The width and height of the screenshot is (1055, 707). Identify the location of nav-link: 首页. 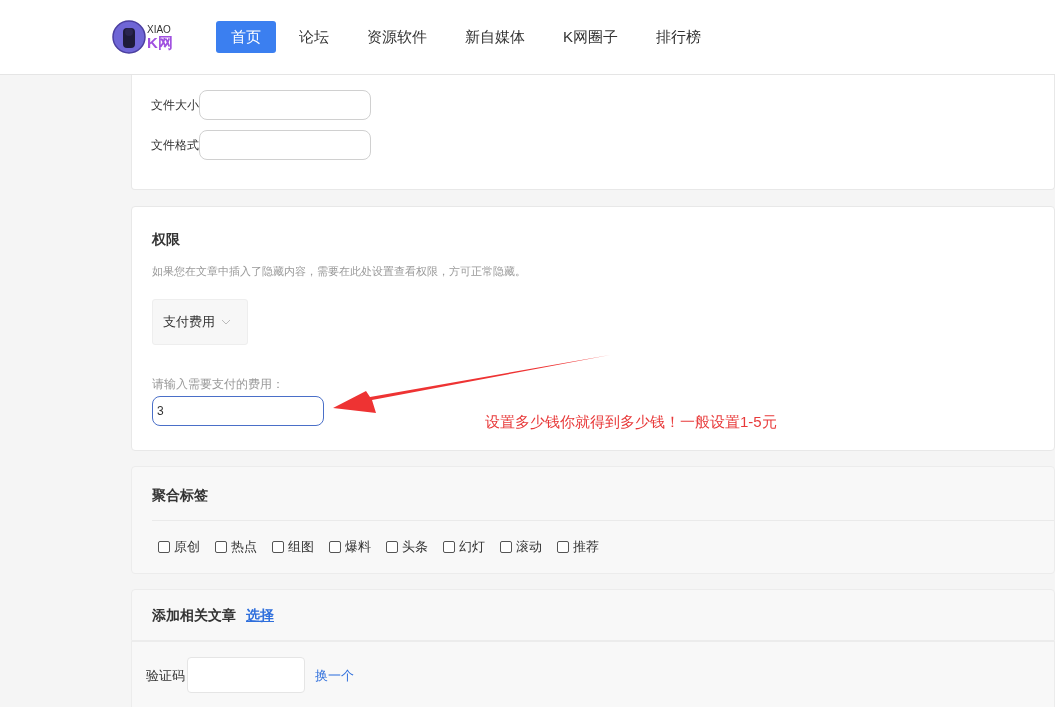
(246, 37).